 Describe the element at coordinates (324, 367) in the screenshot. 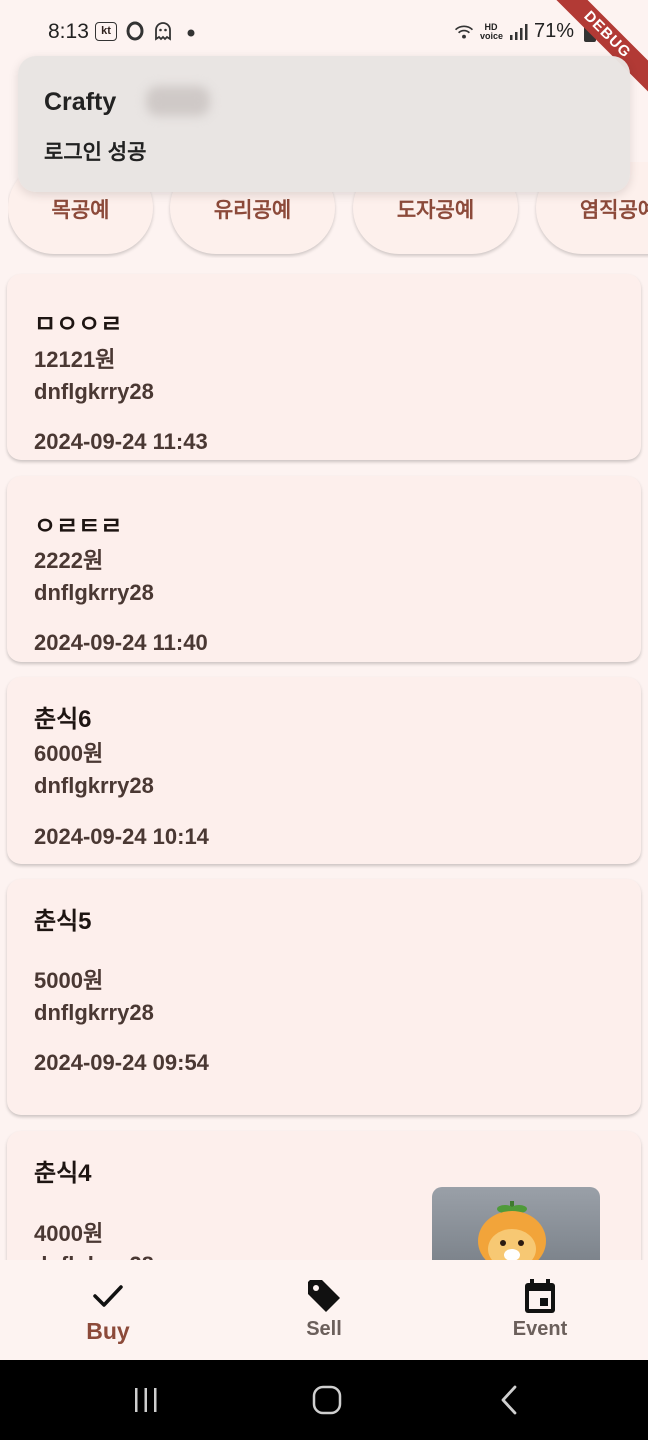

I see `listing-card: ㅁㅇㅇㄹ 12121원 dnflgkrry28 2024-09-24 11:43` at that location.